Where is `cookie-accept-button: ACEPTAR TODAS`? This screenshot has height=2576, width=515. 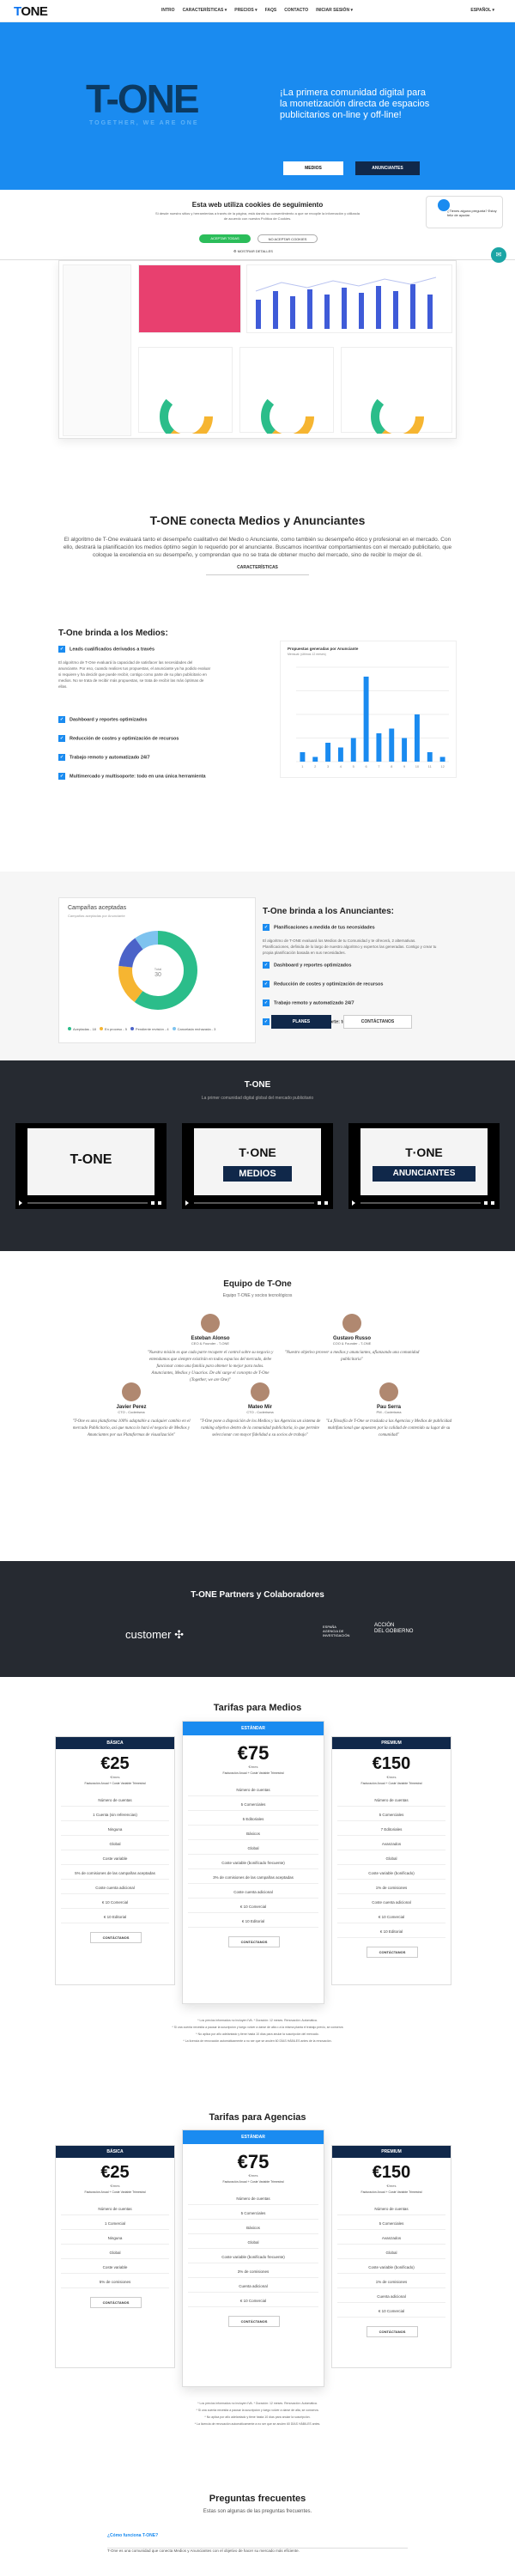 cookie-accept-button: ACEPTAR TODAS is located at coordinates (225, 239).